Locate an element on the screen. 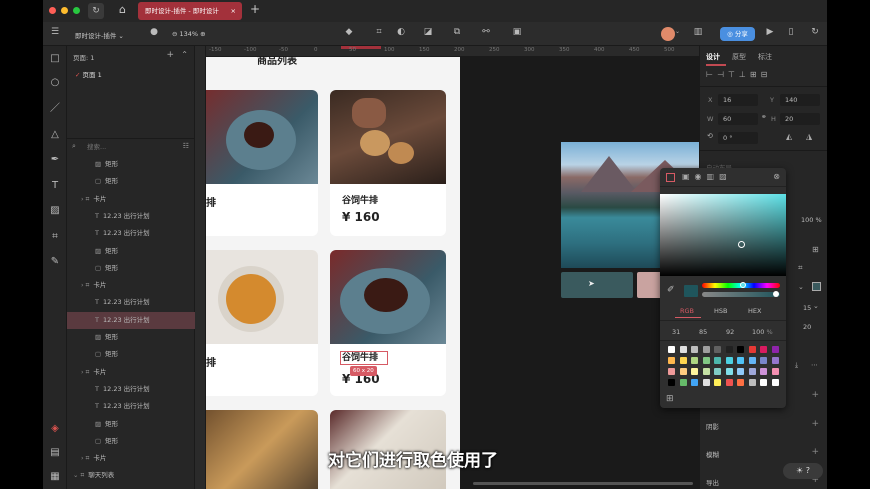 The width and height of the screenshot is (870, 489). layer-row: ⌄ ⌗ 聊天列表 is located at coordinates (131, 475).